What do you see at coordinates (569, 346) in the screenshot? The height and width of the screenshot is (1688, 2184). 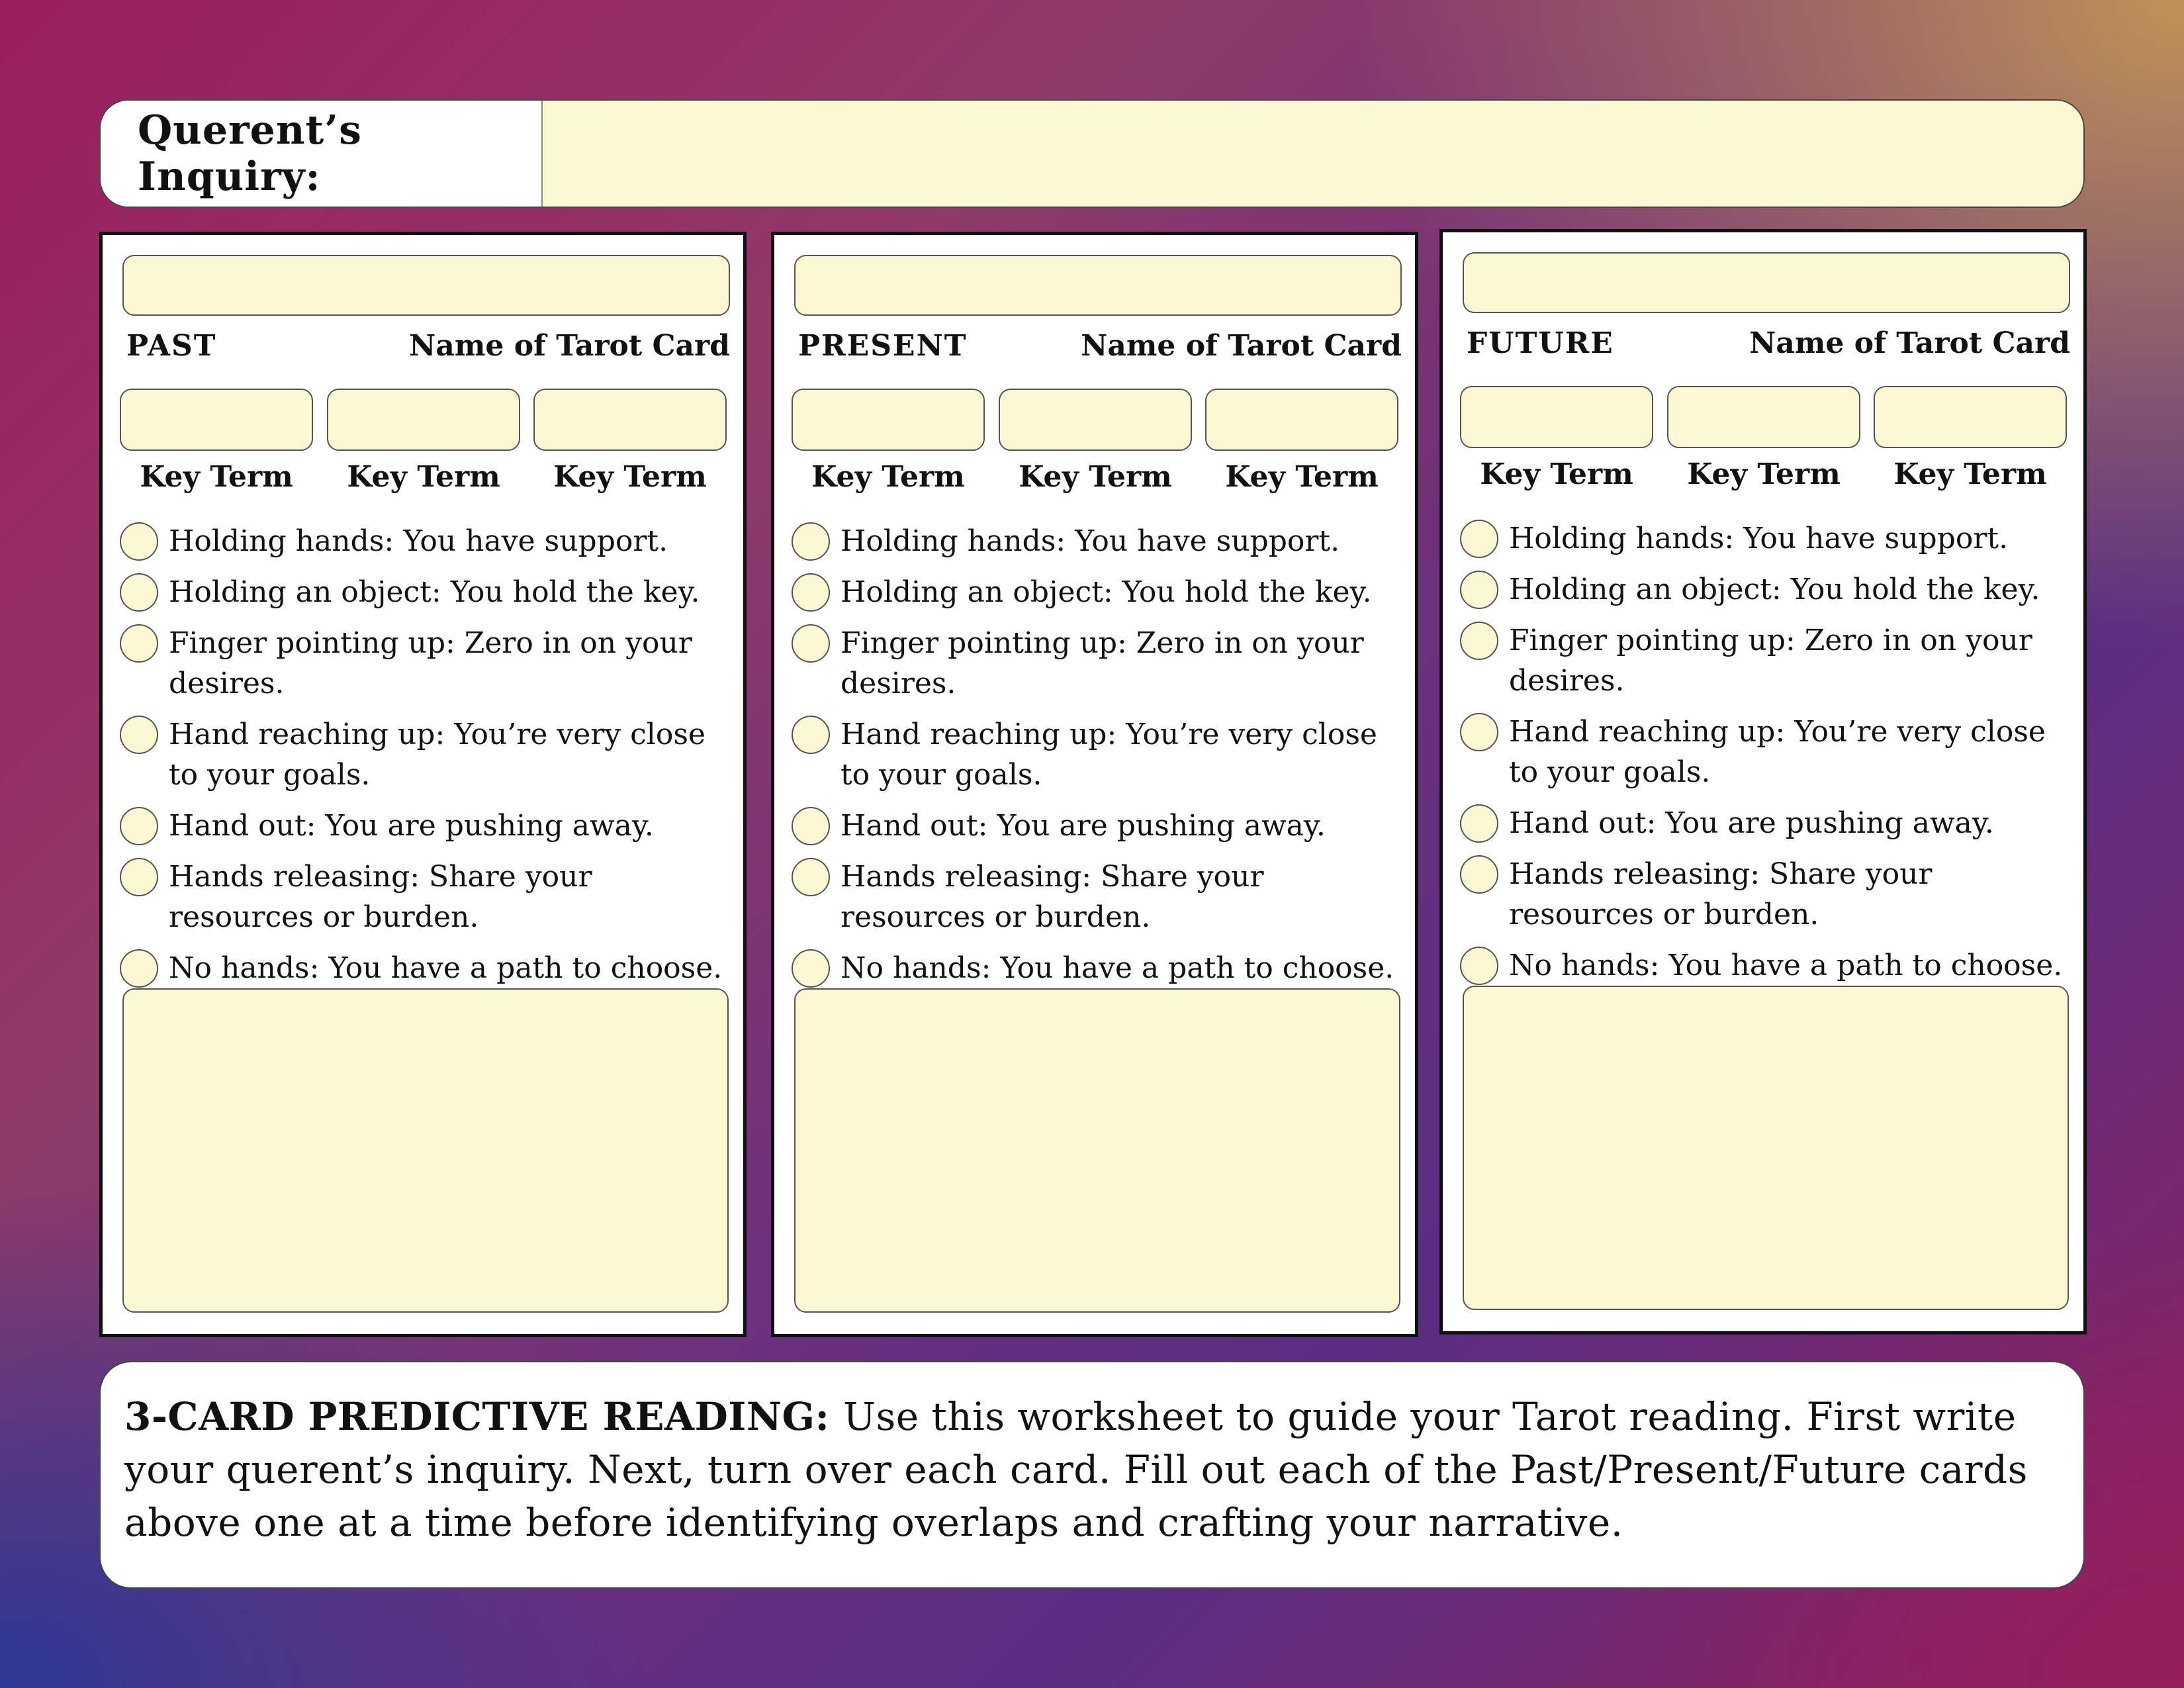 I see `past-name-label: Name of Tarot Card` at bounding box center [569, 346].